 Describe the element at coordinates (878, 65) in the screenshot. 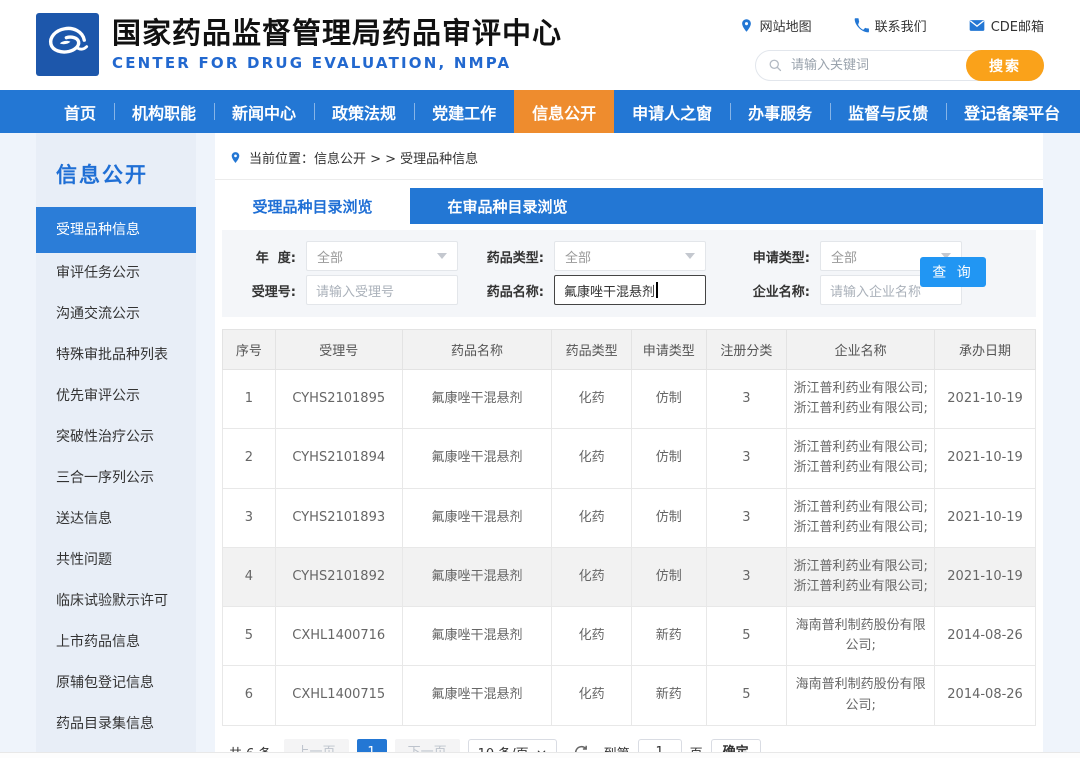

I see `search-input` at that location.